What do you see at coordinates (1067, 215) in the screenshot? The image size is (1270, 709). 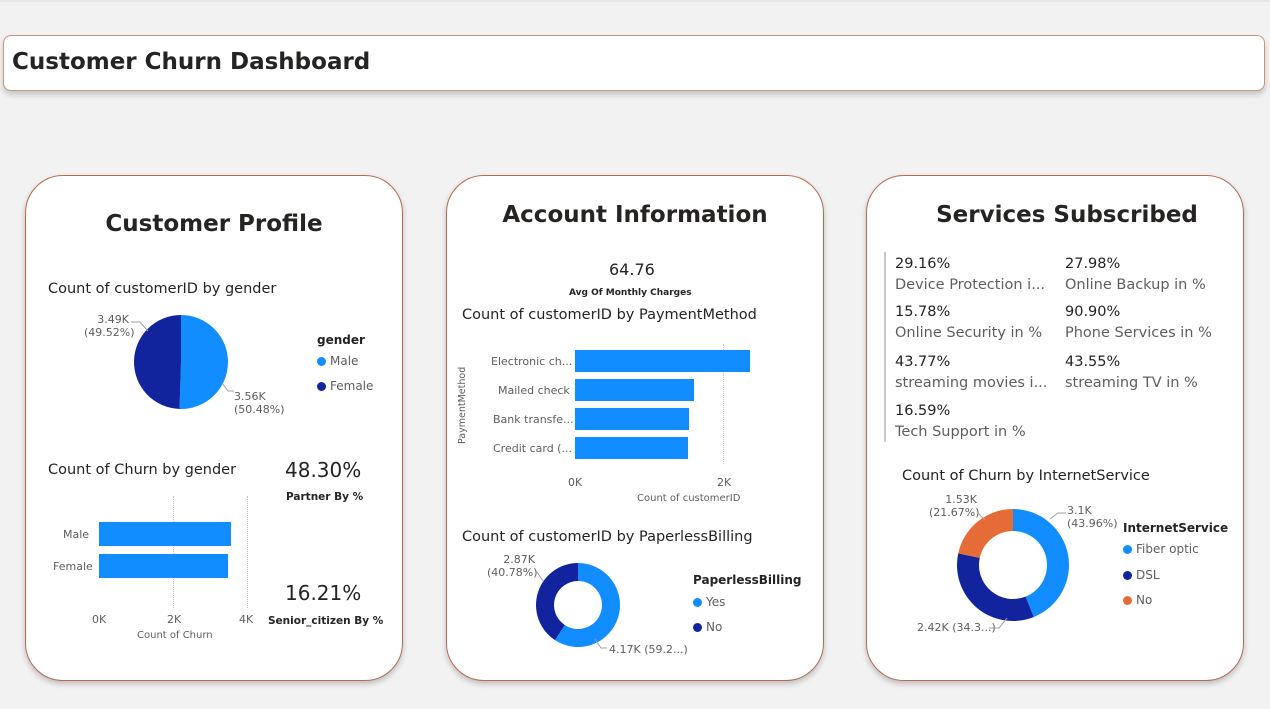 I see `services-subscribed-title: Services Subscribed` at bounding box center [1067, 215].